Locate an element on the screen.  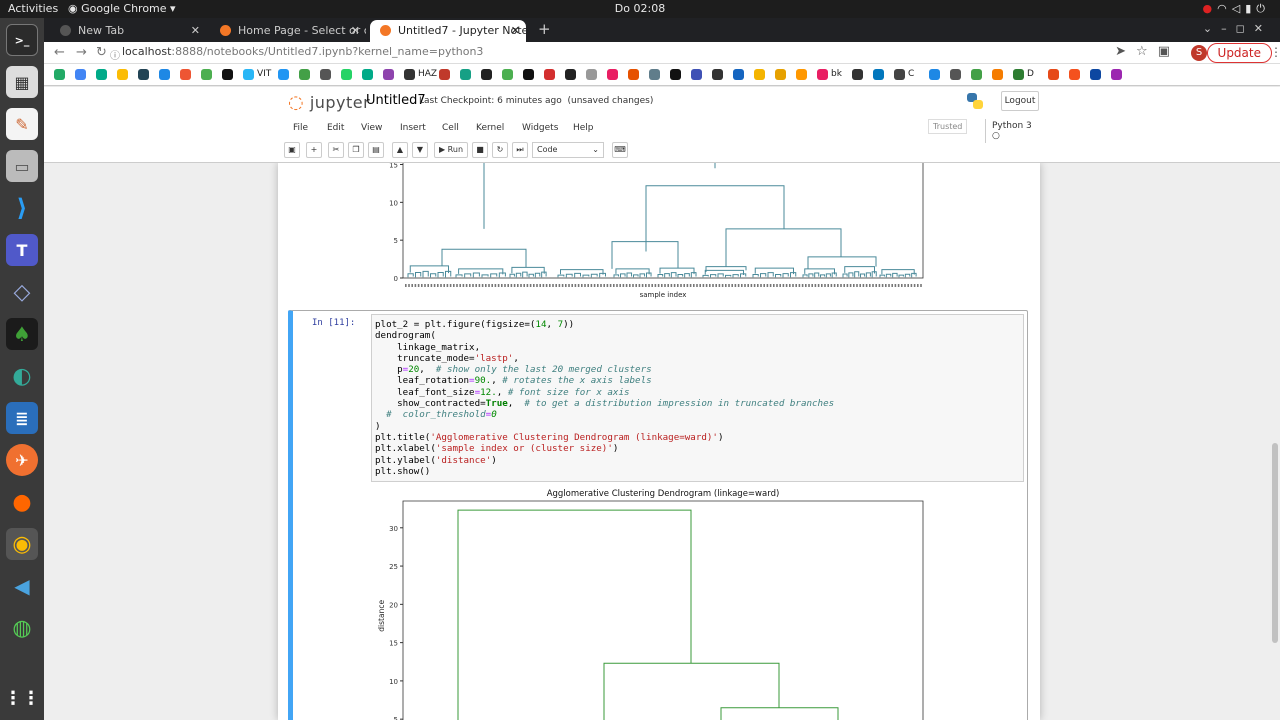
earth-icon: ◍ is located at coordinates (22, 628).